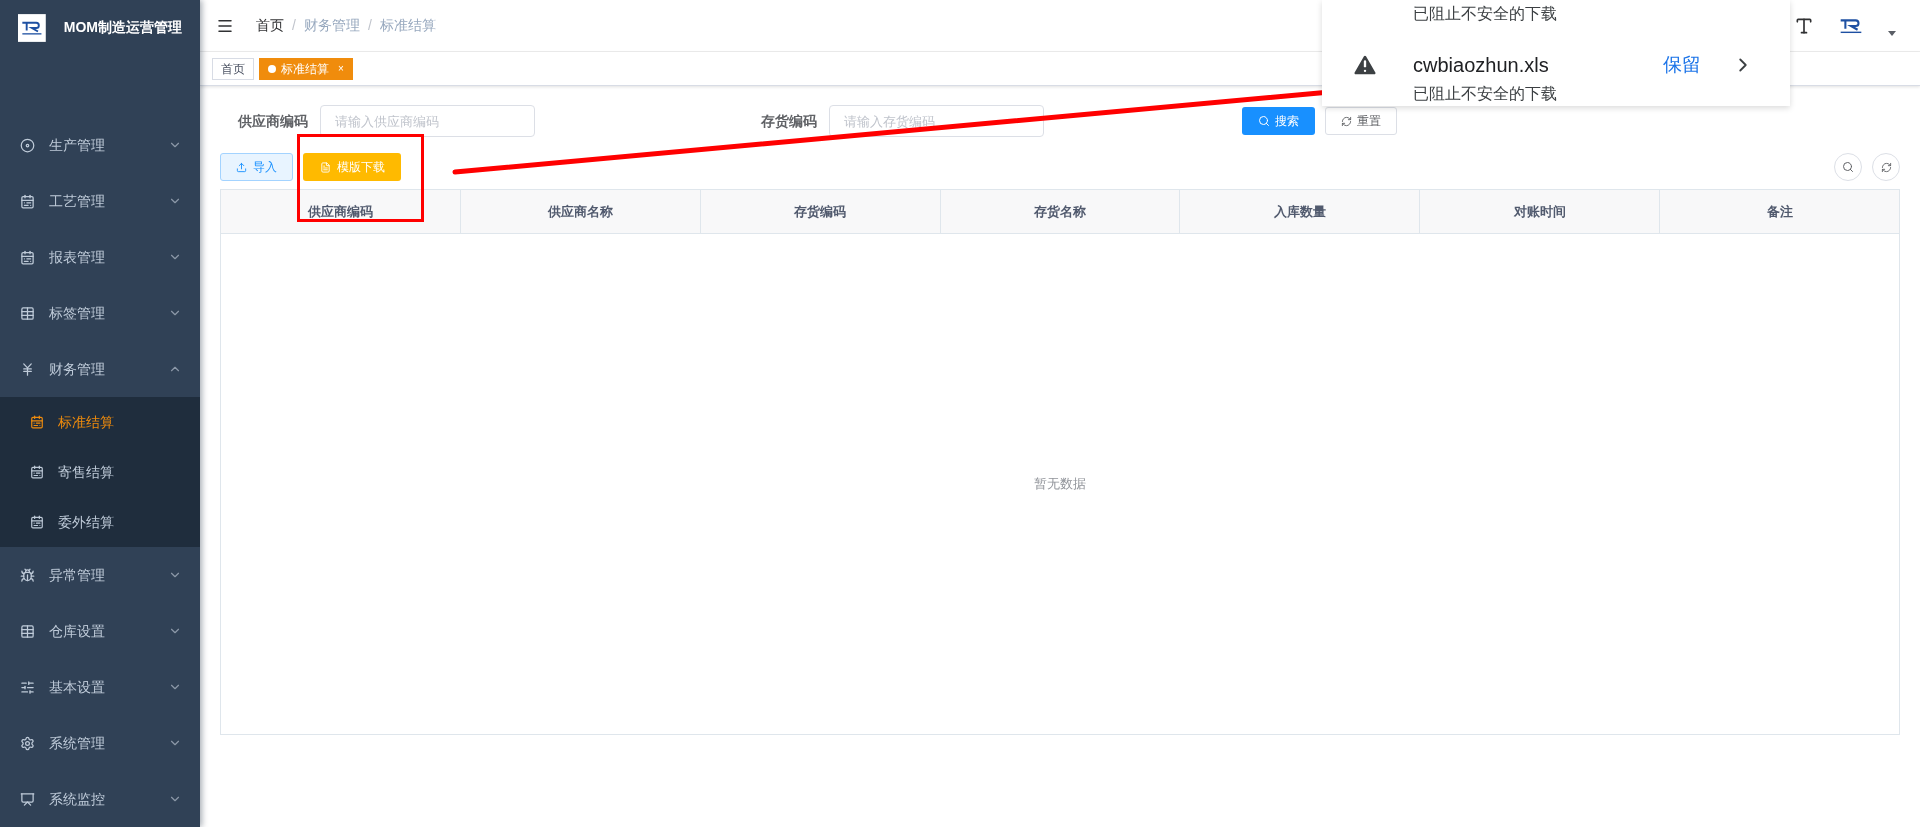 This screenshot has width=1920, height=827. I want to click on logo, so click(32, 27).